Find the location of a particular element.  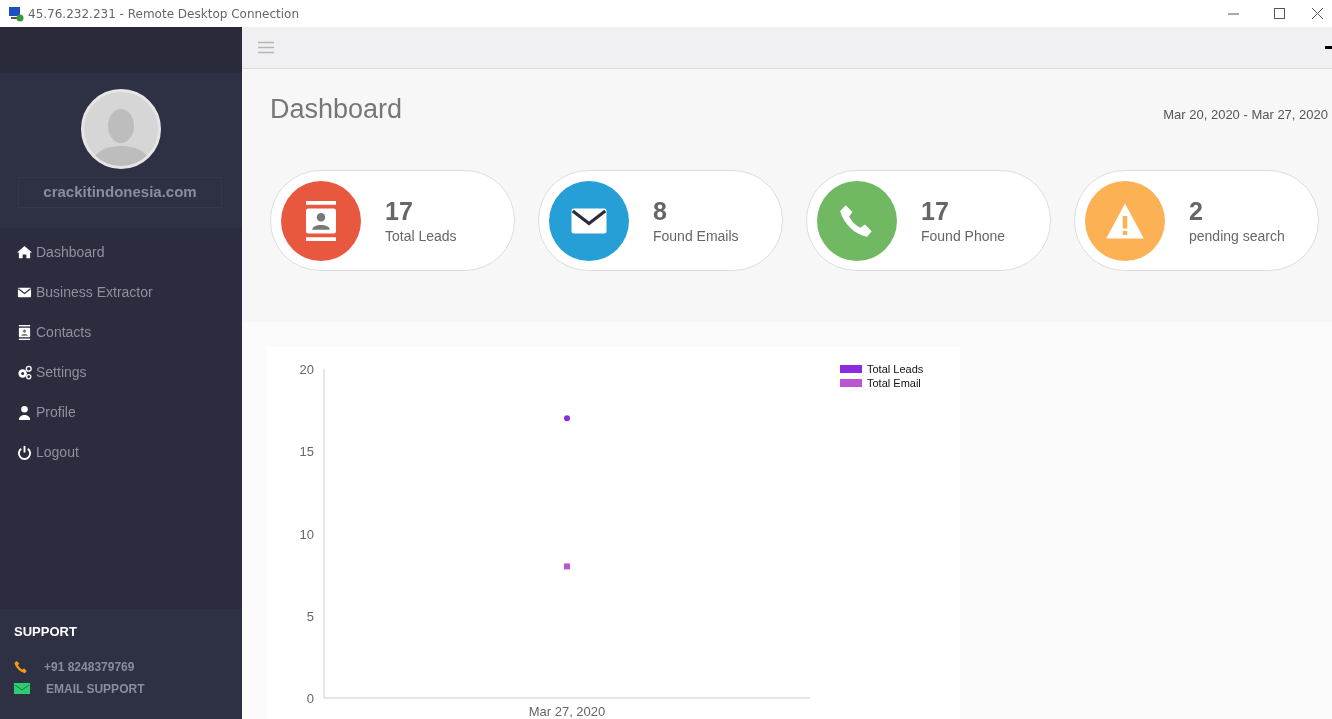

home-icon is located at coordinates (24, 252).